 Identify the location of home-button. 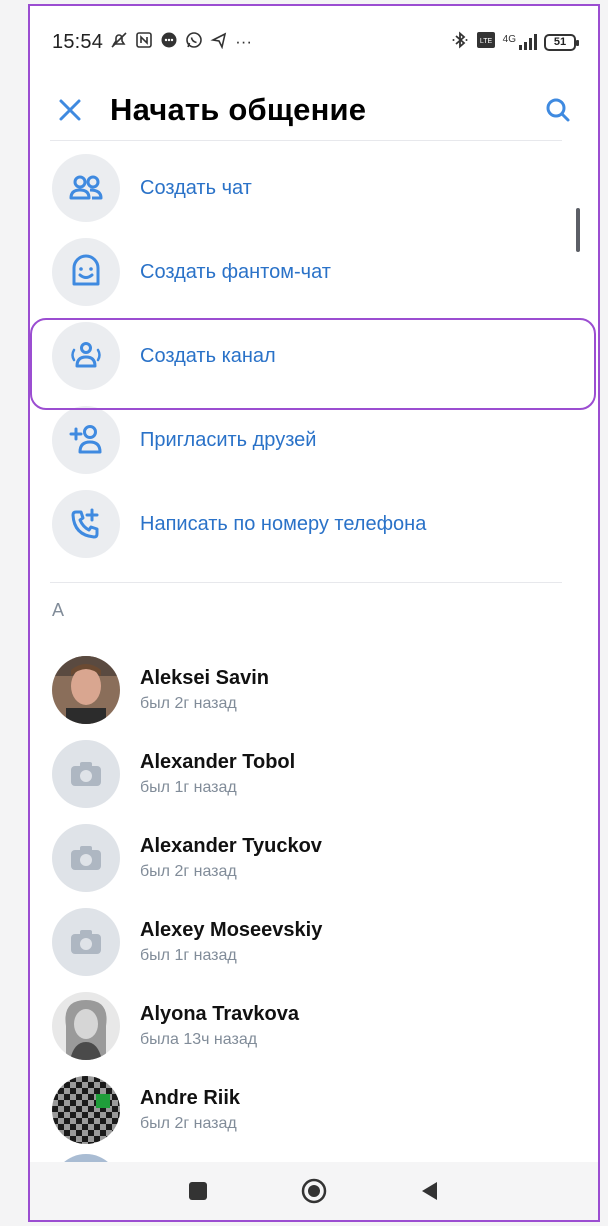
(314, 1191).